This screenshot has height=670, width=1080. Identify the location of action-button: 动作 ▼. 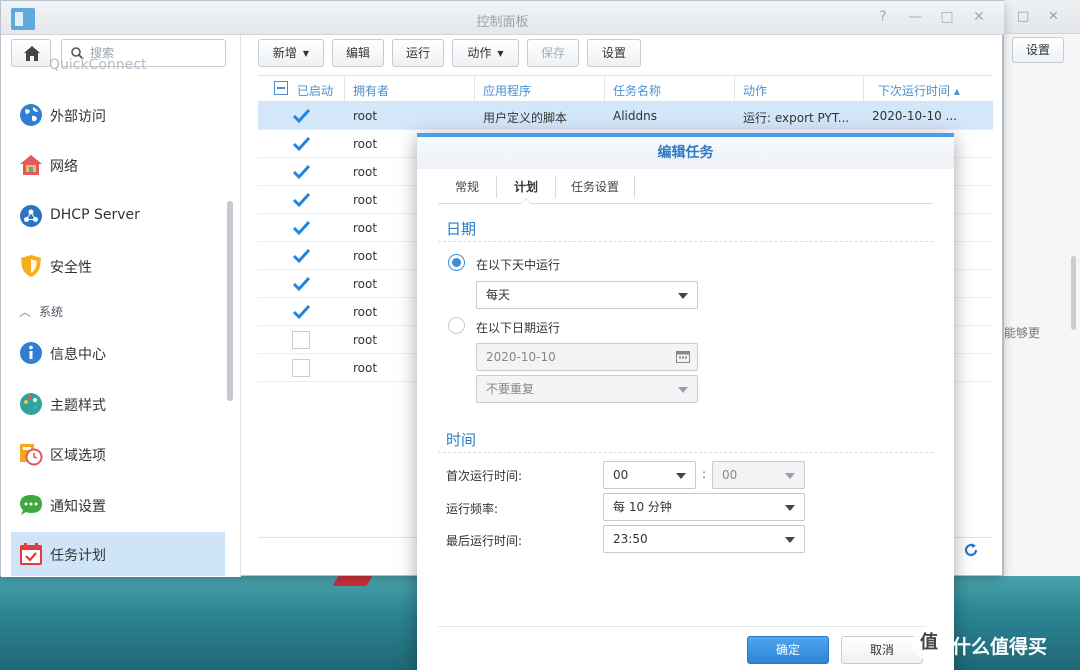
(485, 53).